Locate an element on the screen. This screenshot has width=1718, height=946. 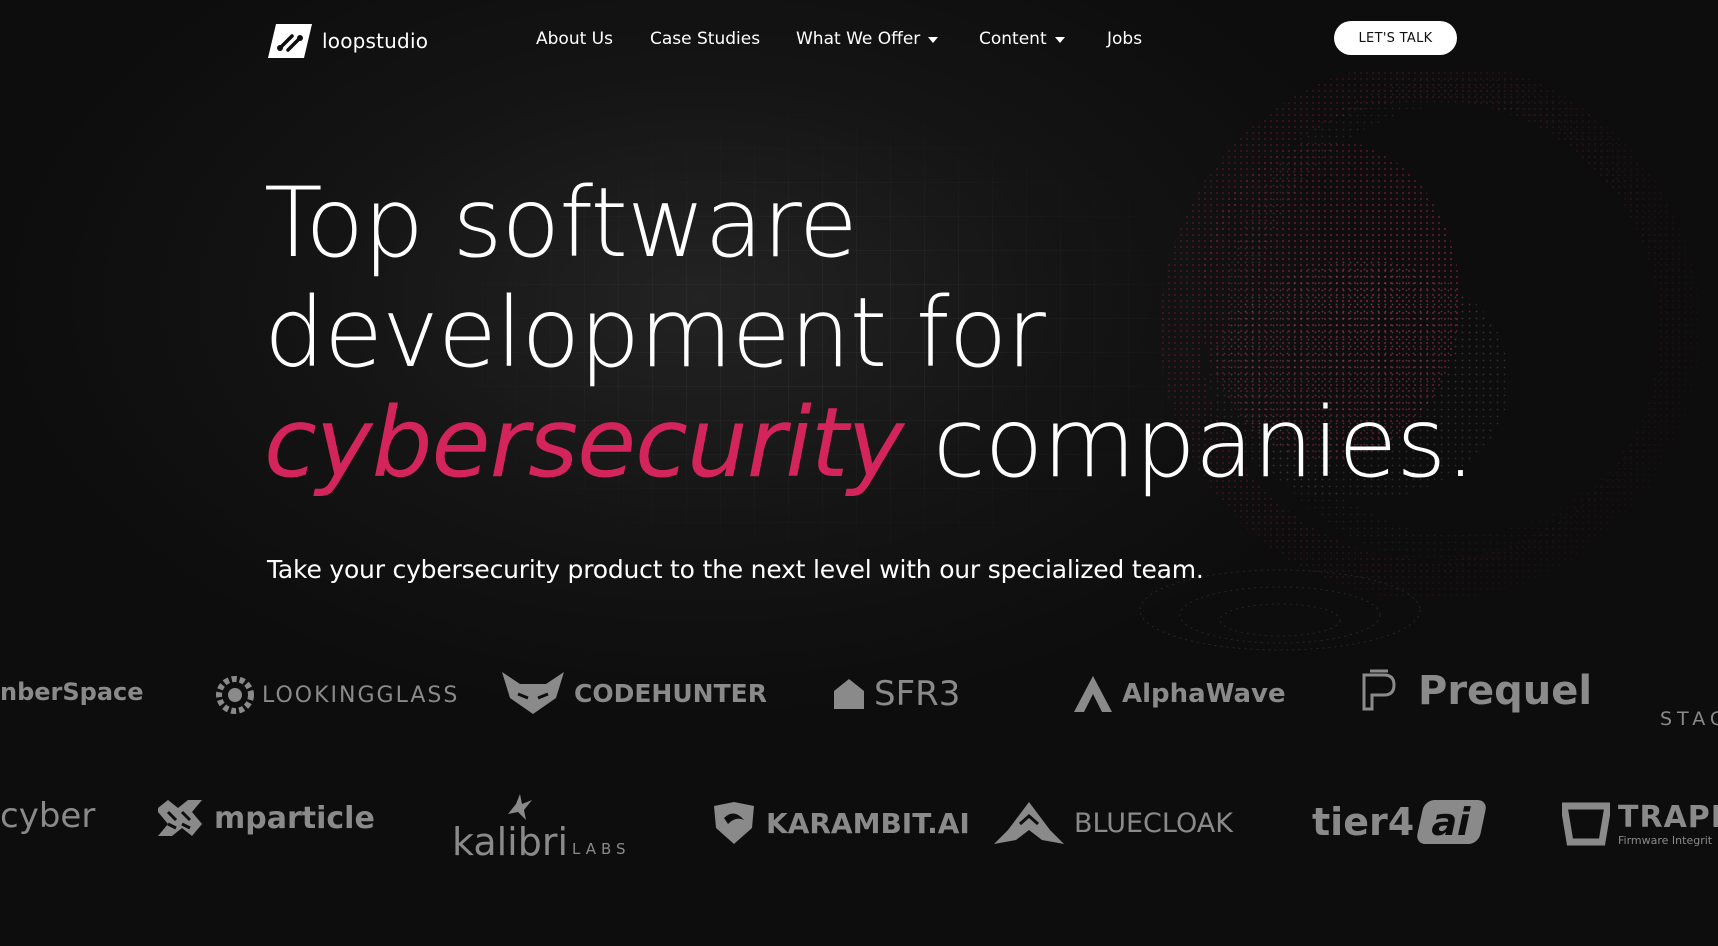
client-logo-stac: STAC is located at coordinates (1689, 719).